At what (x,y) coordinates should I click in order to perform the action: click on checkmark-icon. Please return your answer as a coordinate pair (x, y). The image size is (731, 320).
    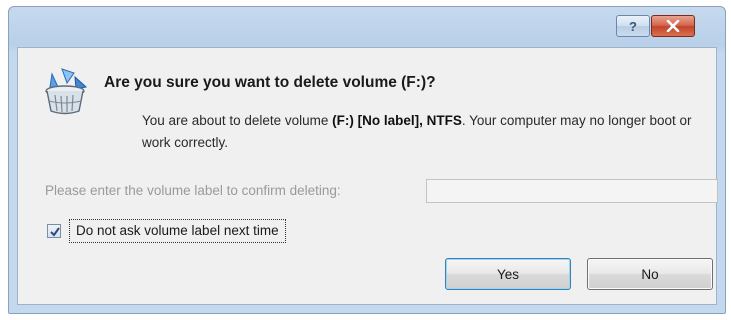
    Looking at the image, I should click on (55, 232).